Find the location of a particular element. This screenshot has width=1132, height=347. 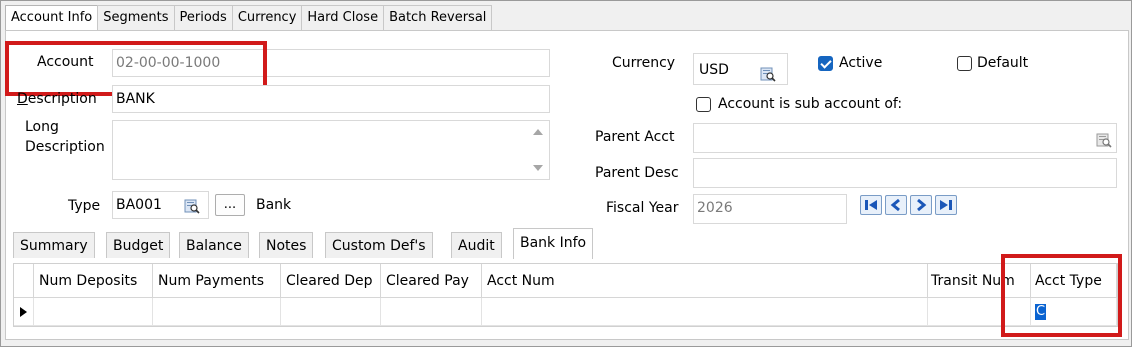

column-header-num-payments: Num Payments is located at coordinates (217, 281).